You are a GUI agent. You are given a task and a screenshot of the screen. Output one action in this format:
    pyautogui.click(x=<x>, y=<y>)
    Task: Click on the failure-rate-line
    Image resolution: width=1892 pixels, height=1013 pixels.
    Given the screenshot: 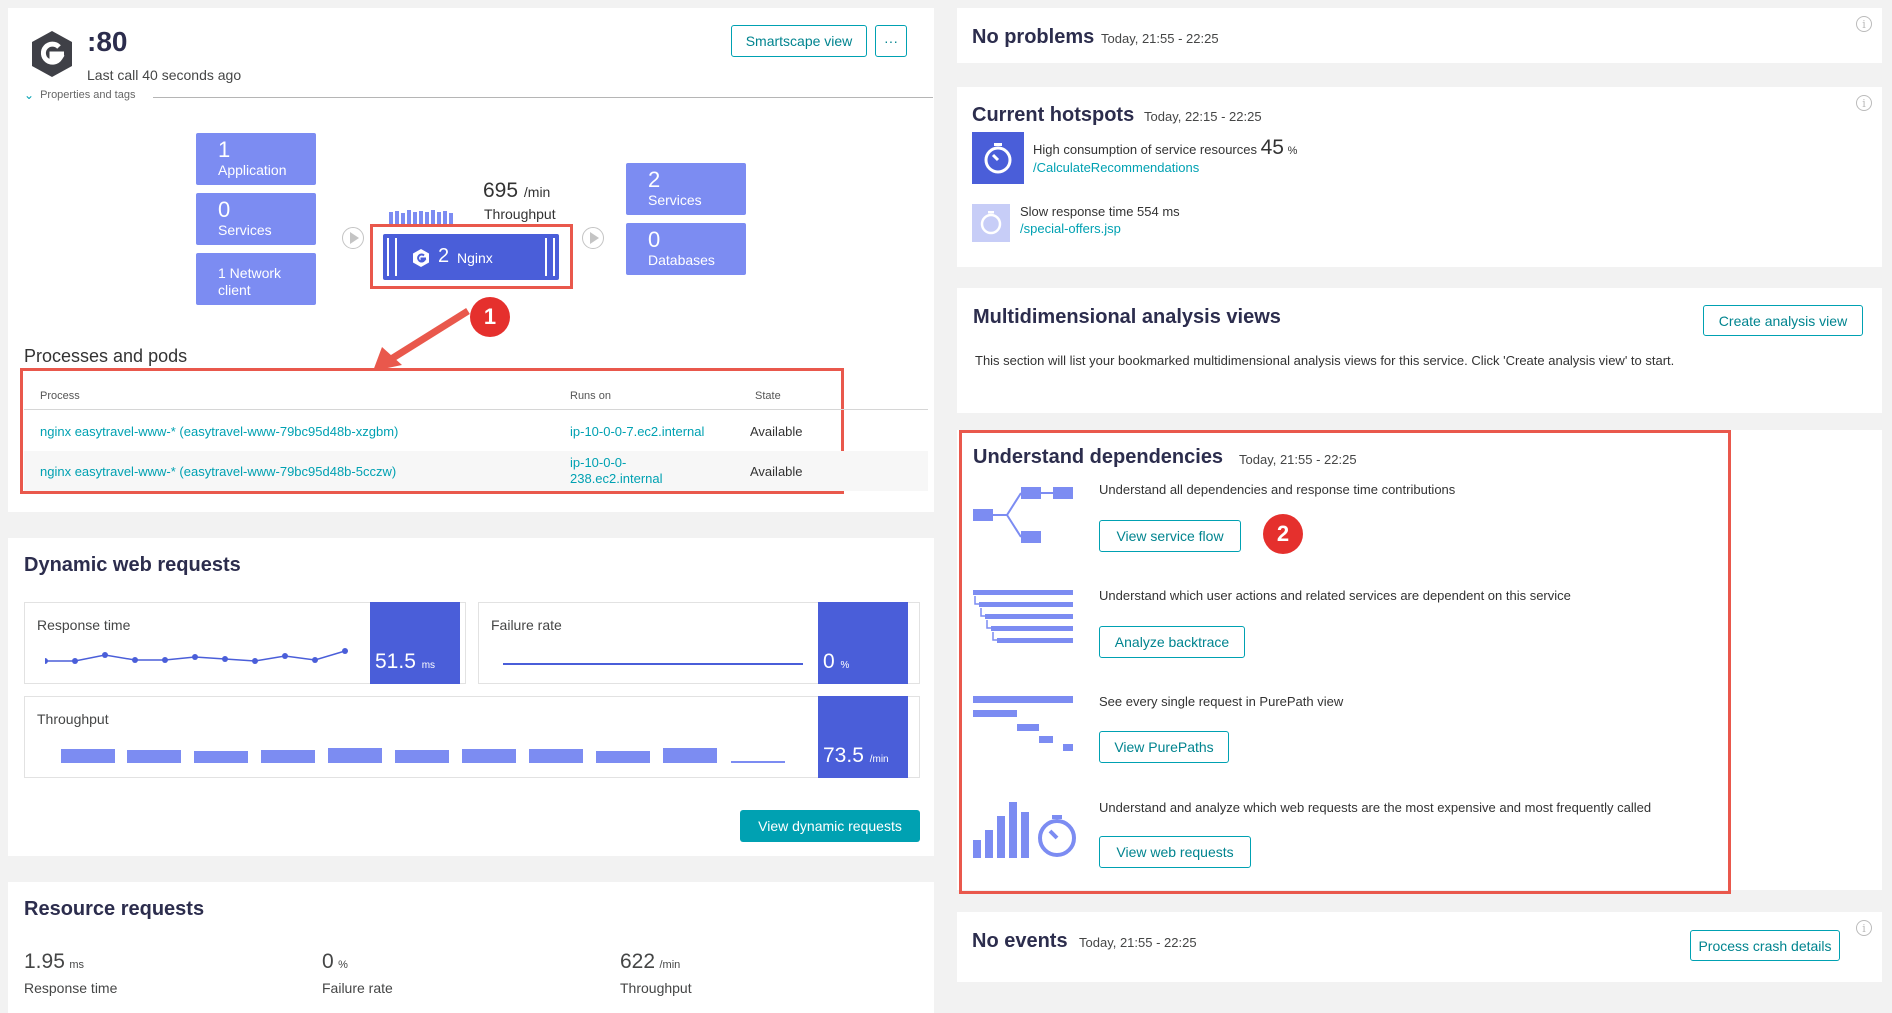 What is the action you would take?
    pyautogui.click(x=653, y=664)
    